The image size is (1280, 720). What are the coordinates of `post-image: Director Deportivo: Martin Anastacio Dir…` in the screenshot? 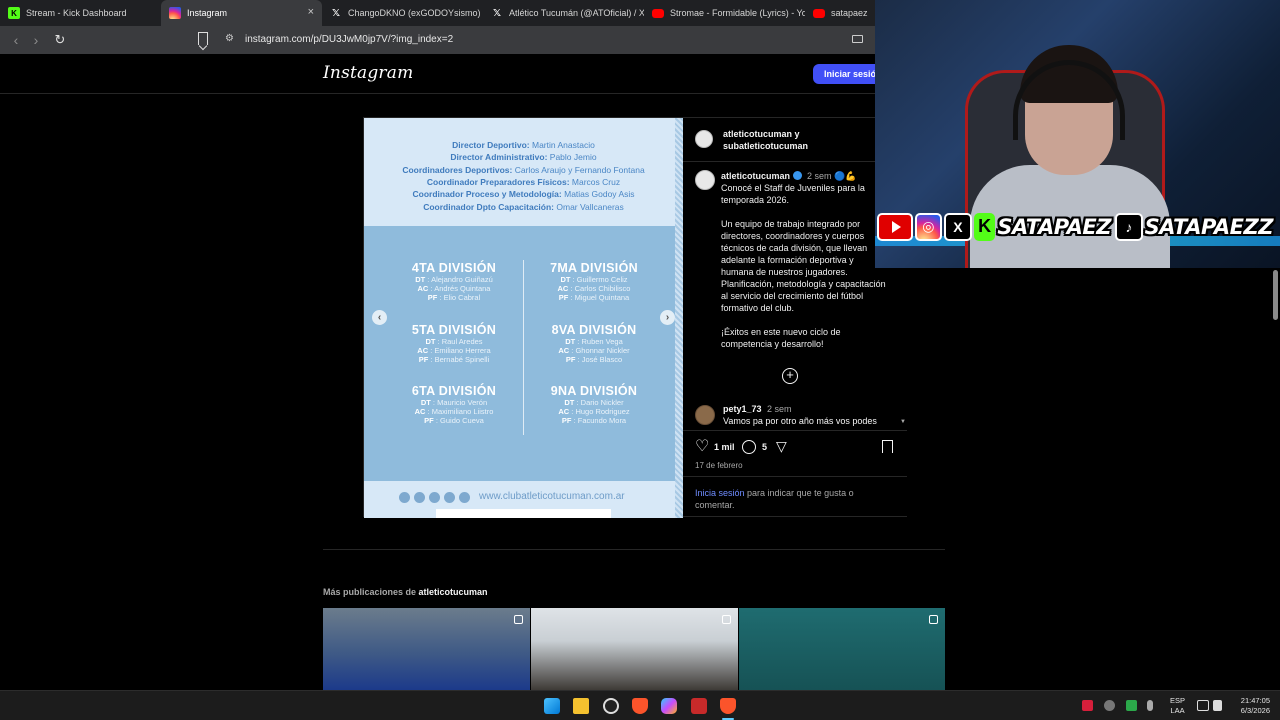 It's located at (523, 318).